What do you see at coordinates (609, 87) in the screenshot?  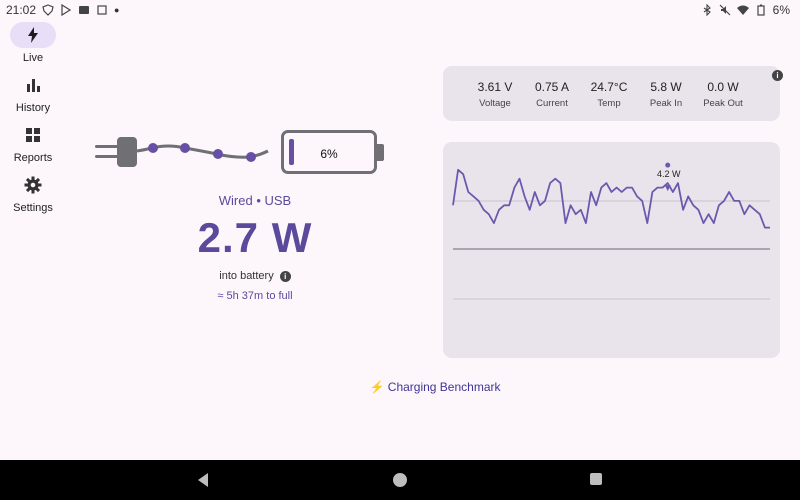 I see `stat-value: 24.7°C` at bounding box center [609, 87].